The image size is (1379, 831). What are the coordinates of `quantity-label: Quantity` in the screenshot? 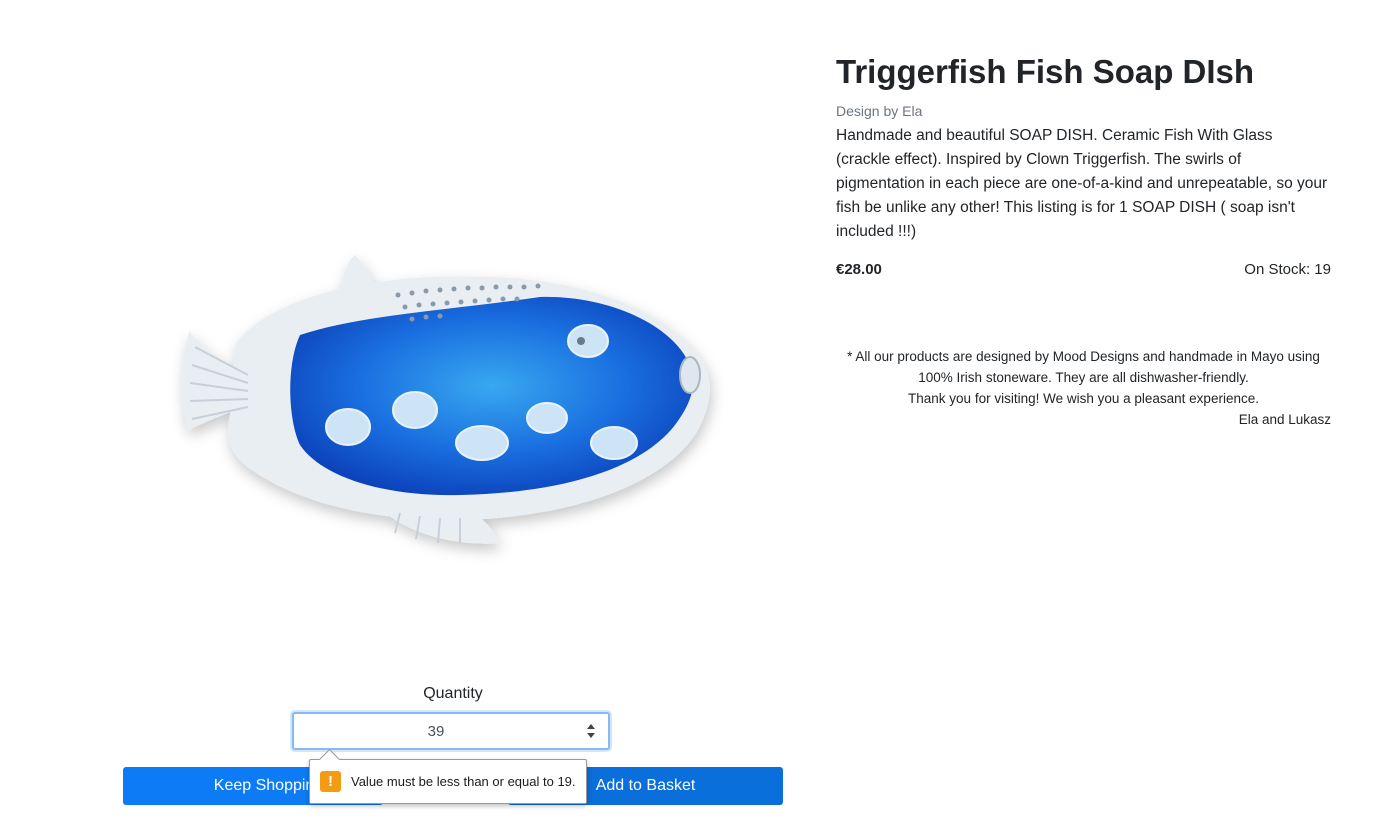 It's located at (453, 693).